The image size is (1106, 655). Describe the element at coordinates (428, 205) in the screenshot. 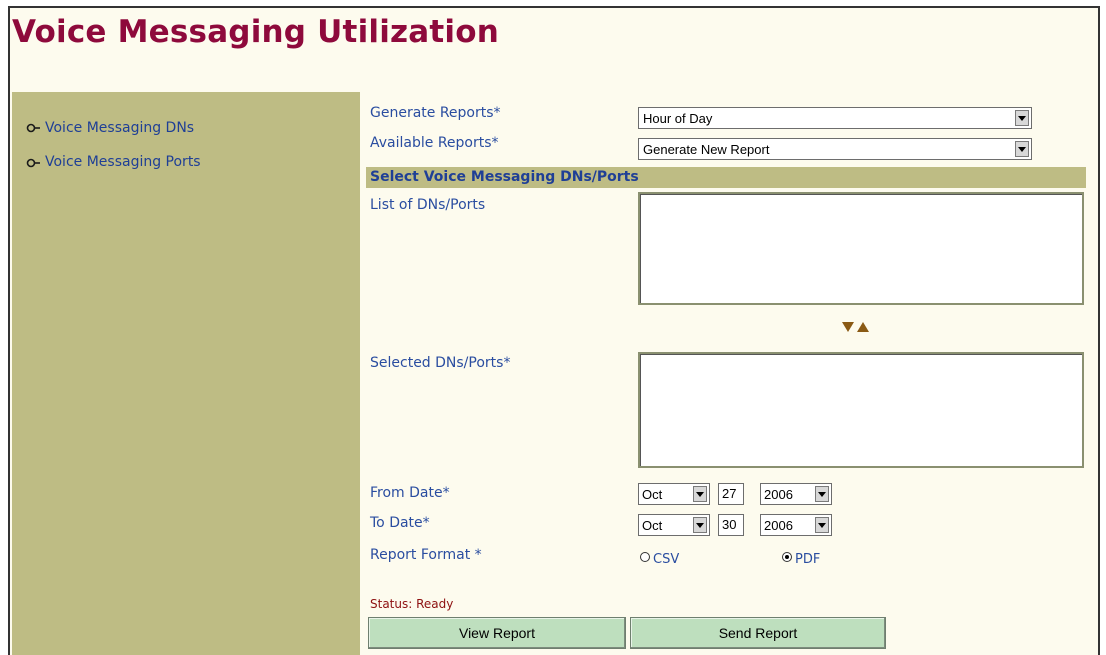

I see `list-dns-ports-label: List of DNs/Ports` at that location.